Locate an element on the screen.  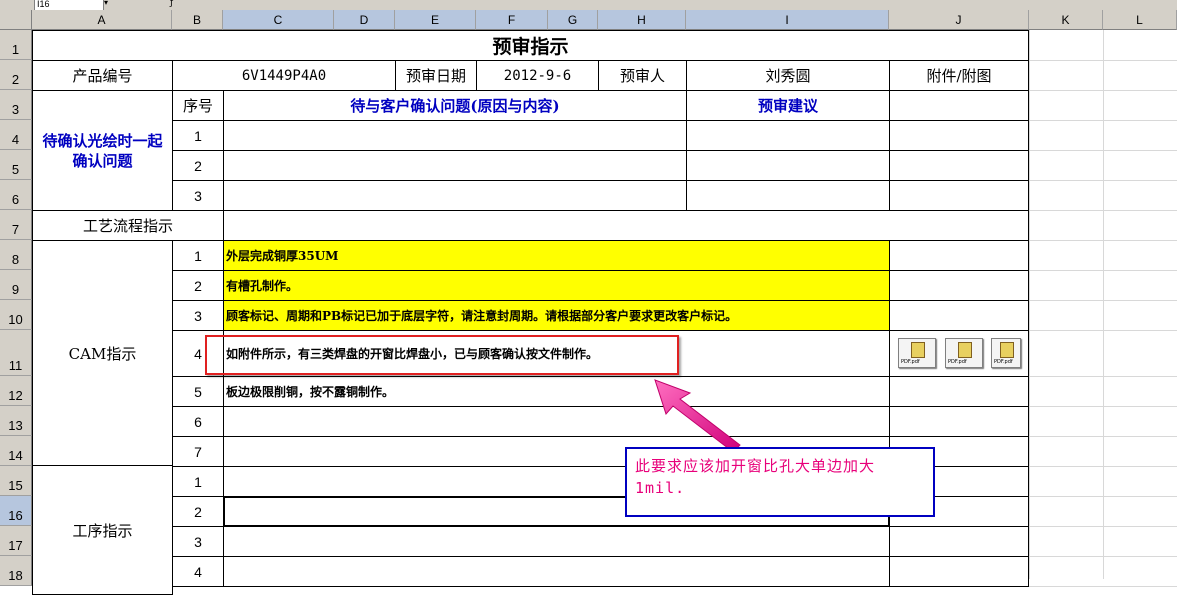
suggestion-header: 预审建议 is located at coordinates (788, 105).